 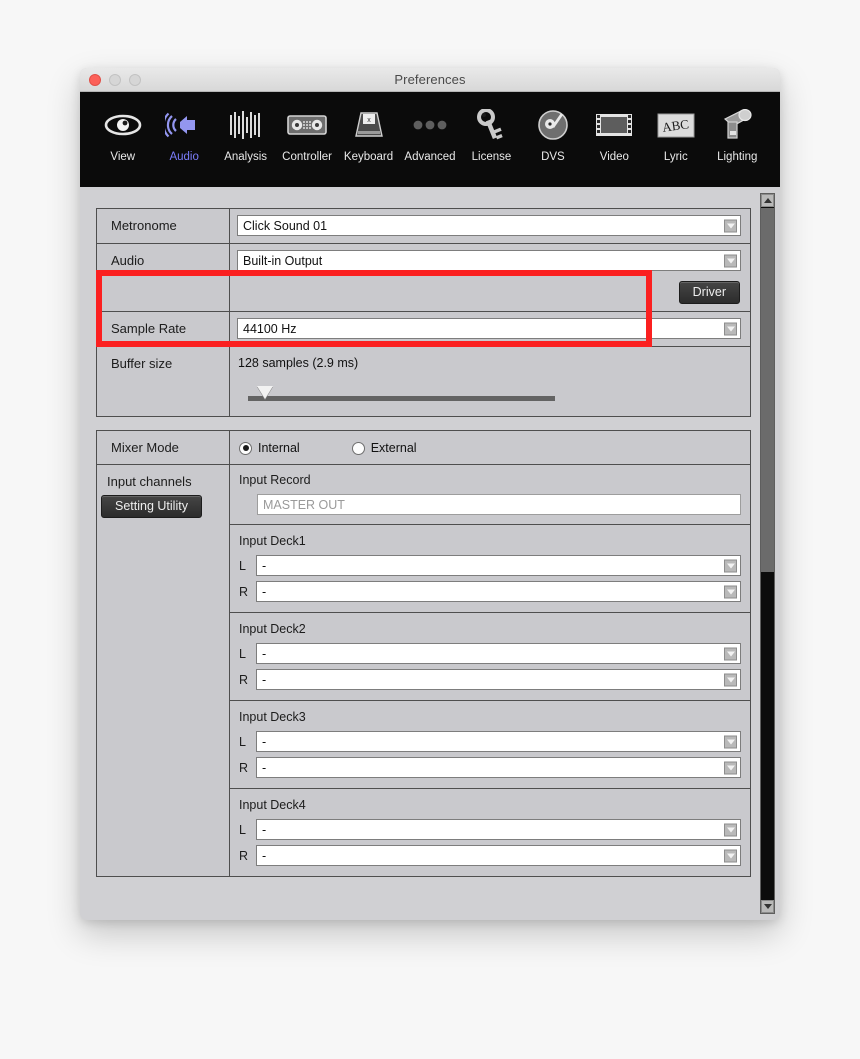 I want to click on toolbar-label-lighting: Lighting, so click(x=737, y=157).